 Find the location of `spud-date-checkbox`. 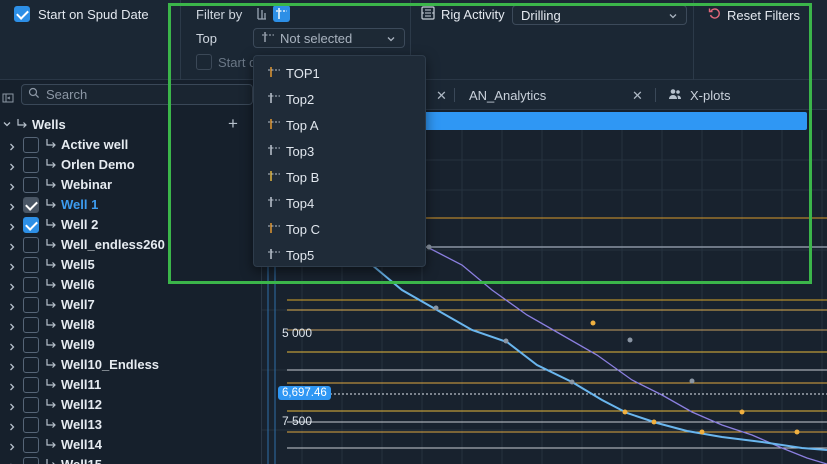

spud-date-checkbox is located at coordinates (22, 14).